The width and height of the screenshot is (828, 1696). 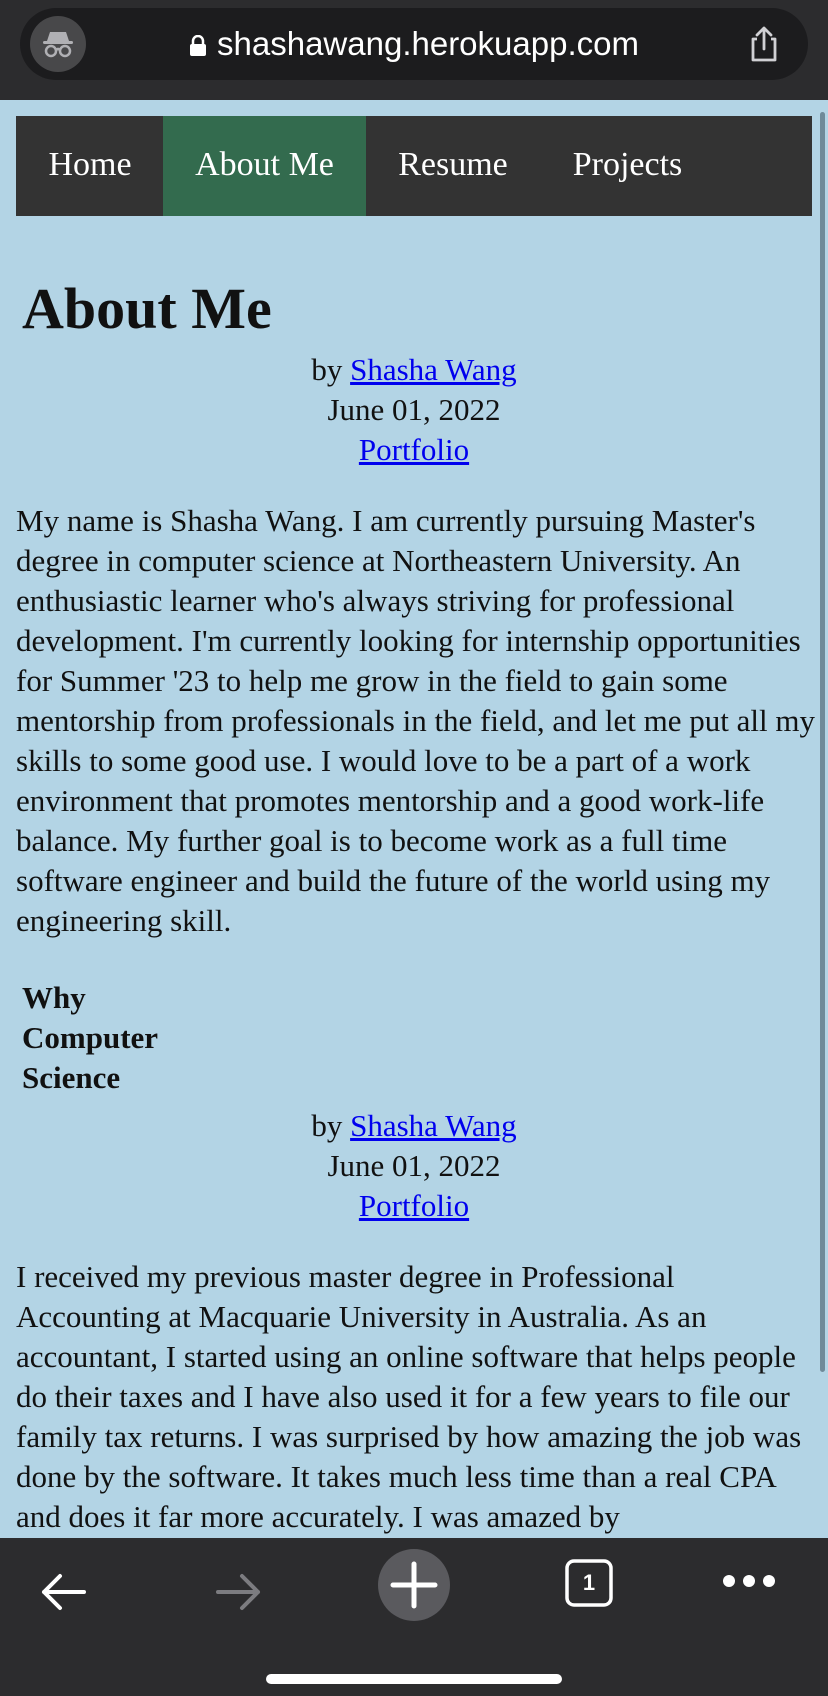 I want to click on nav-resume: Resume, so click(x=453, y=166).